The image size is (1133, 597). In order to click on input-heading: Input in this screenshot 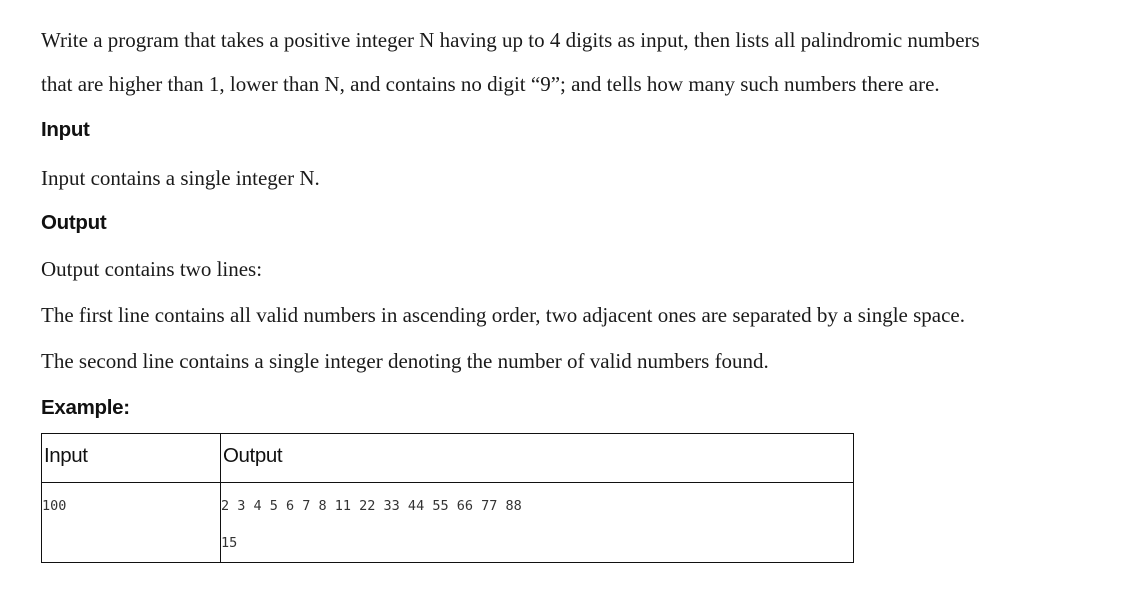, I will do `click(65, 129)`.